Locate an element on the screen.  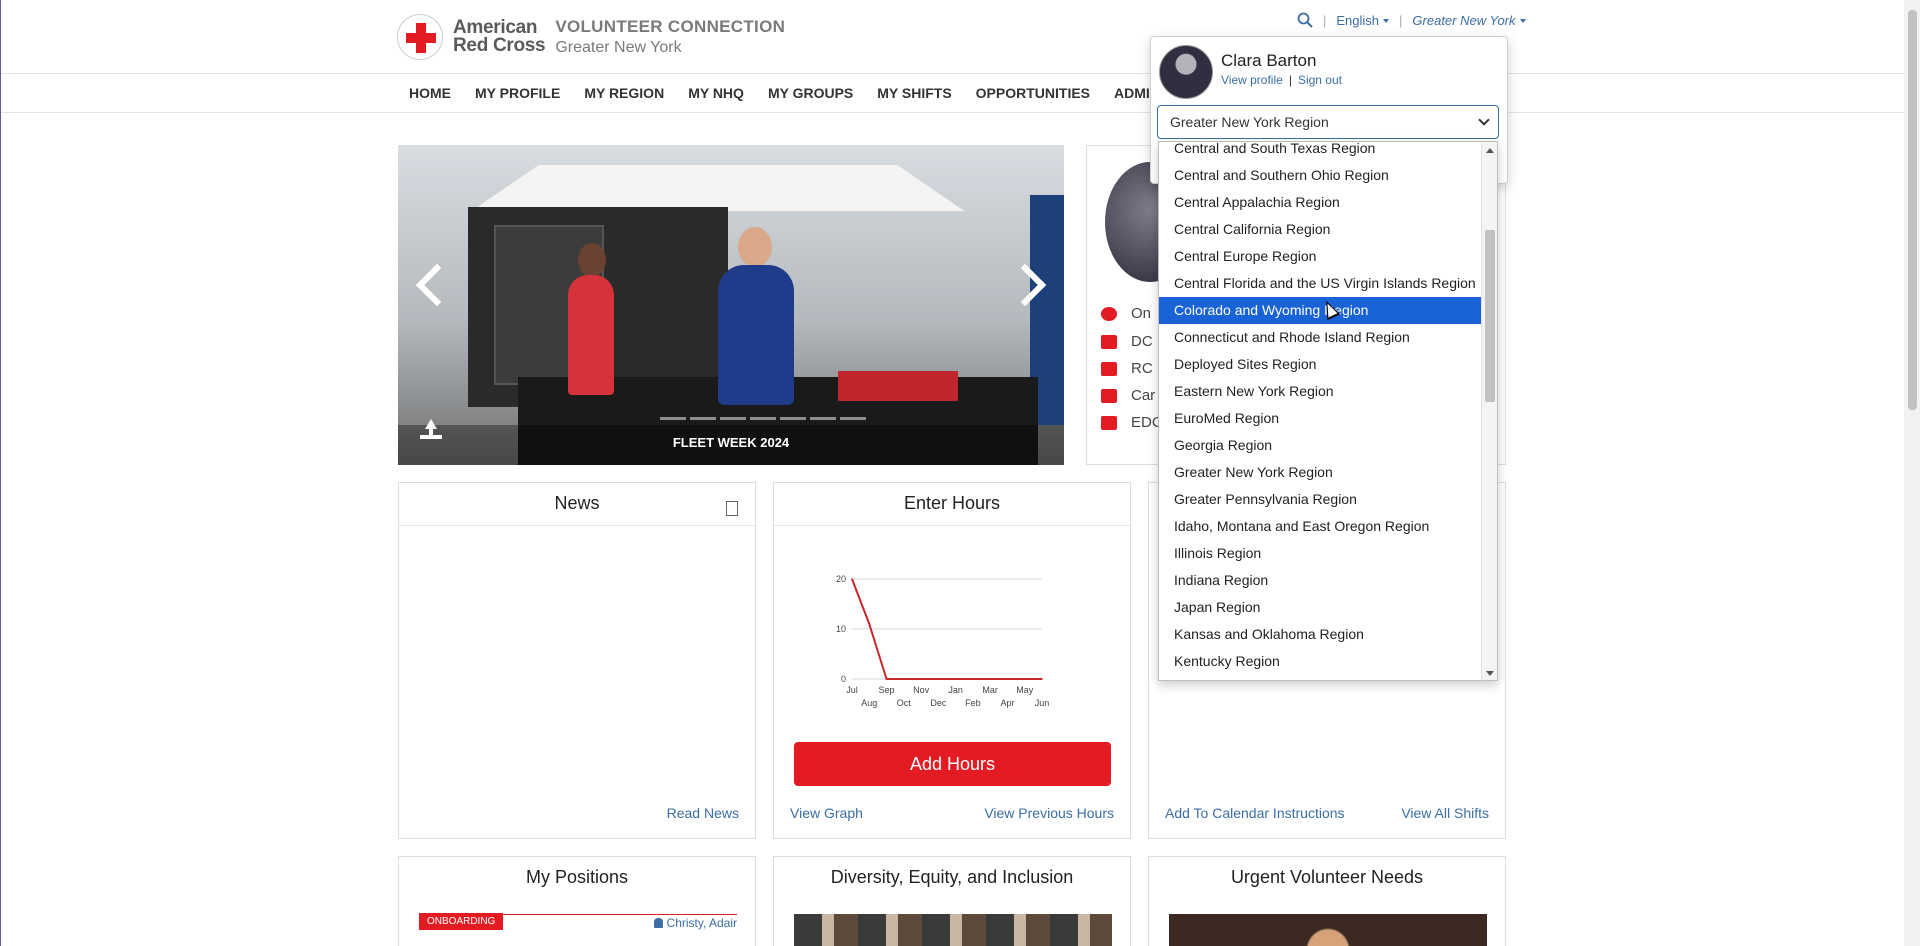
region-option: Central Appalachia Region is located at coordinates (1321, 202).